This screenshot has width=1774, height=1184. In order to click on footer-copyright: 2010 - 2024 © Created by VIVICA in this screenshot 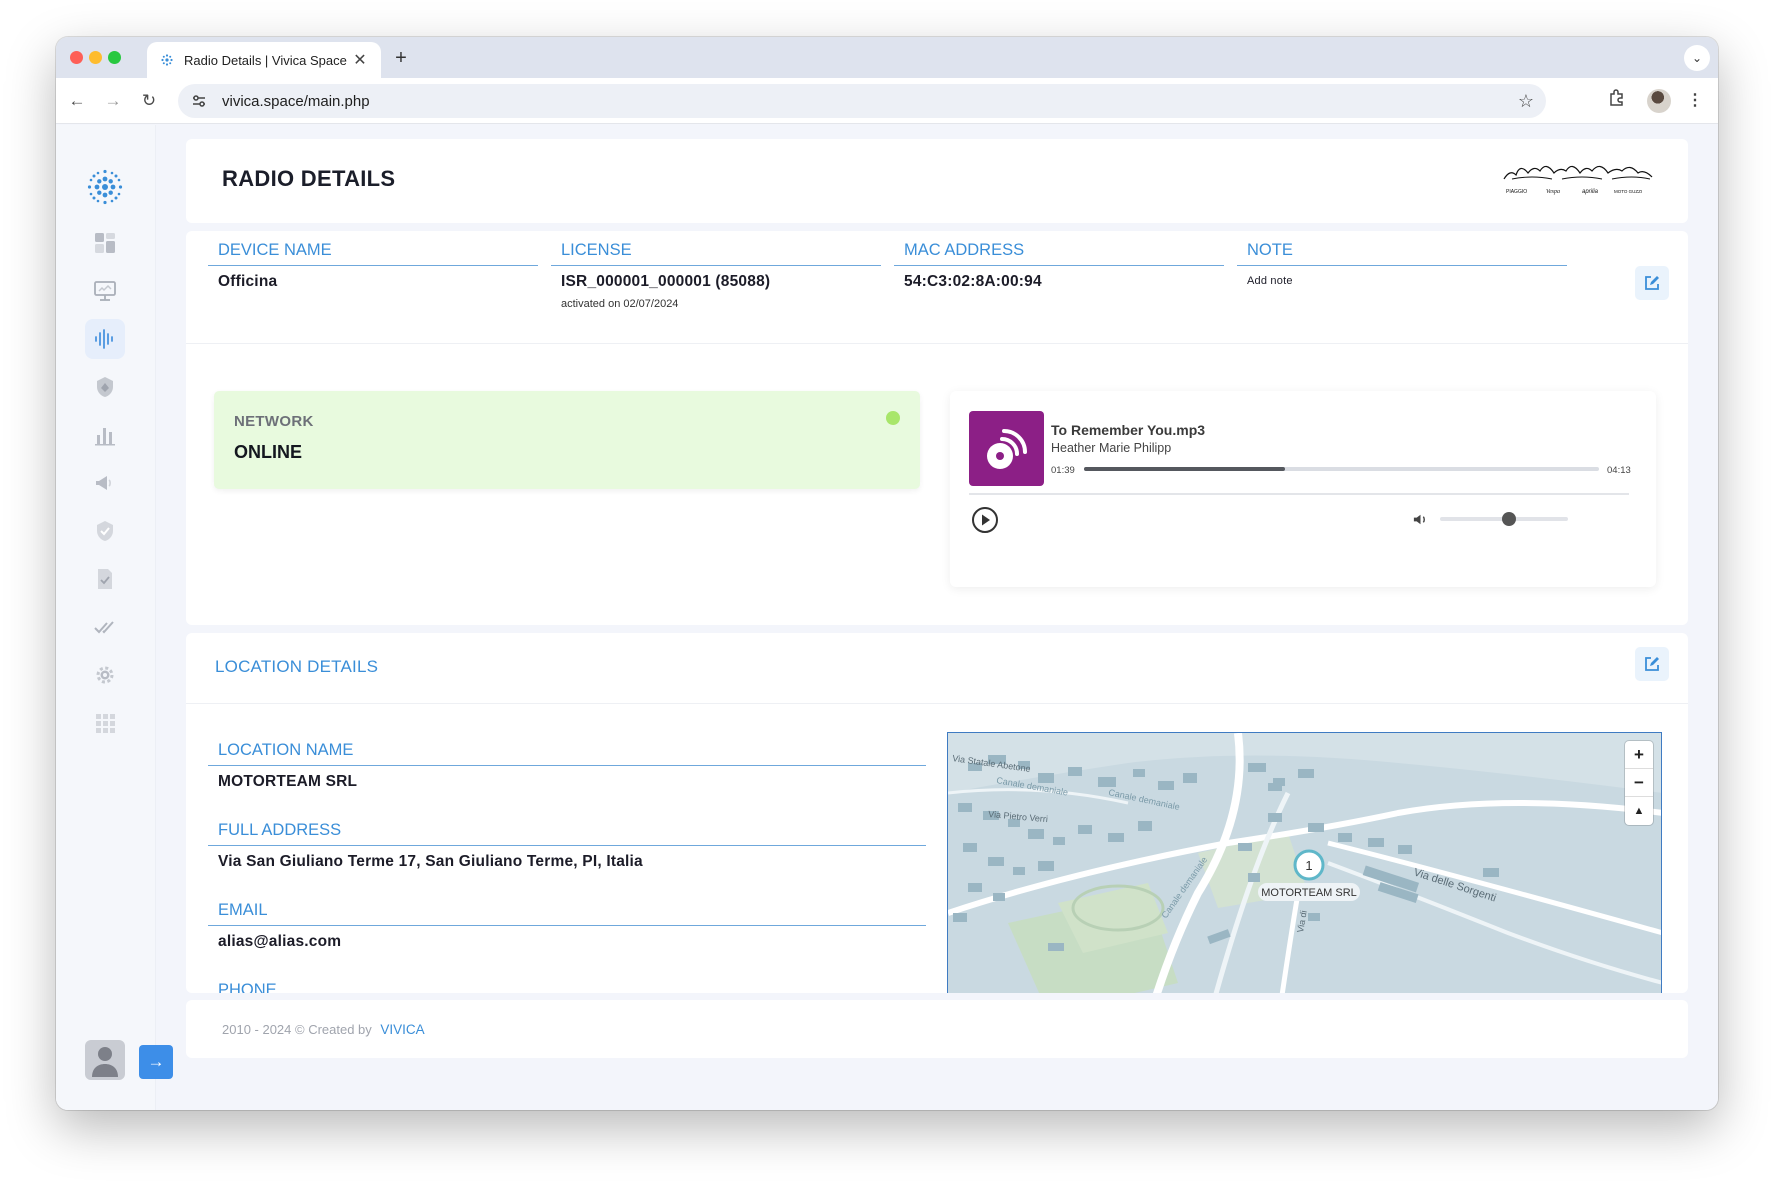, I will do `click(323, 1029)`.